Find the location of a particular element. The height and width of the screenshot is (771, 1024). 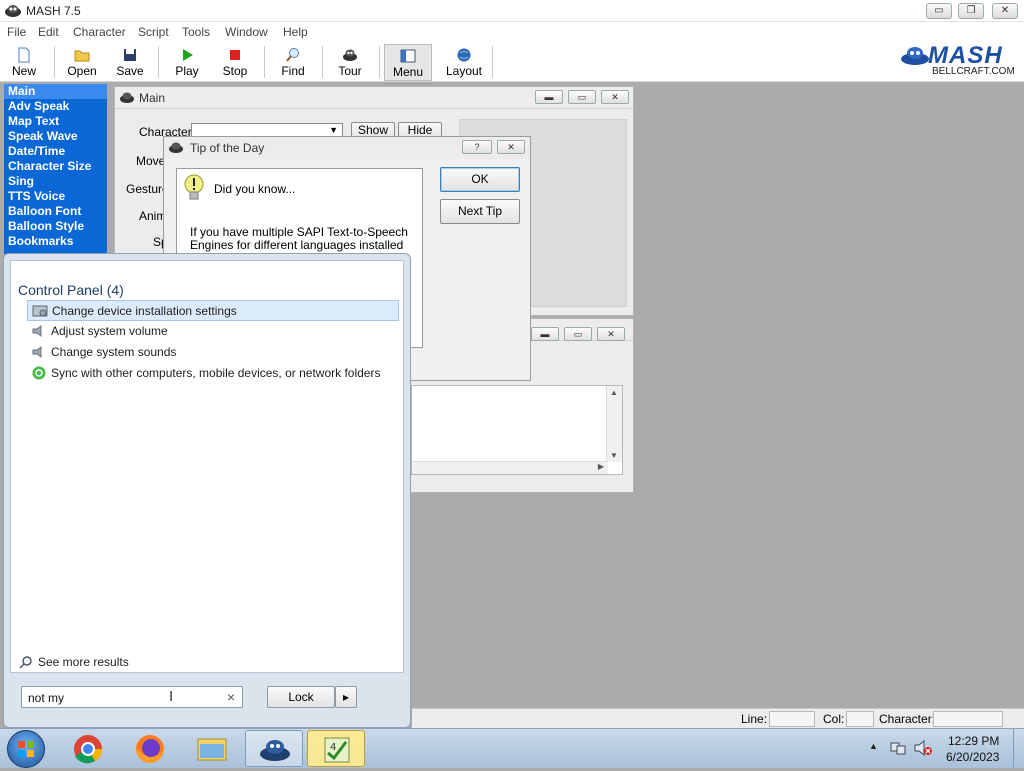

stop-icon is located at coordinates (235, 55).